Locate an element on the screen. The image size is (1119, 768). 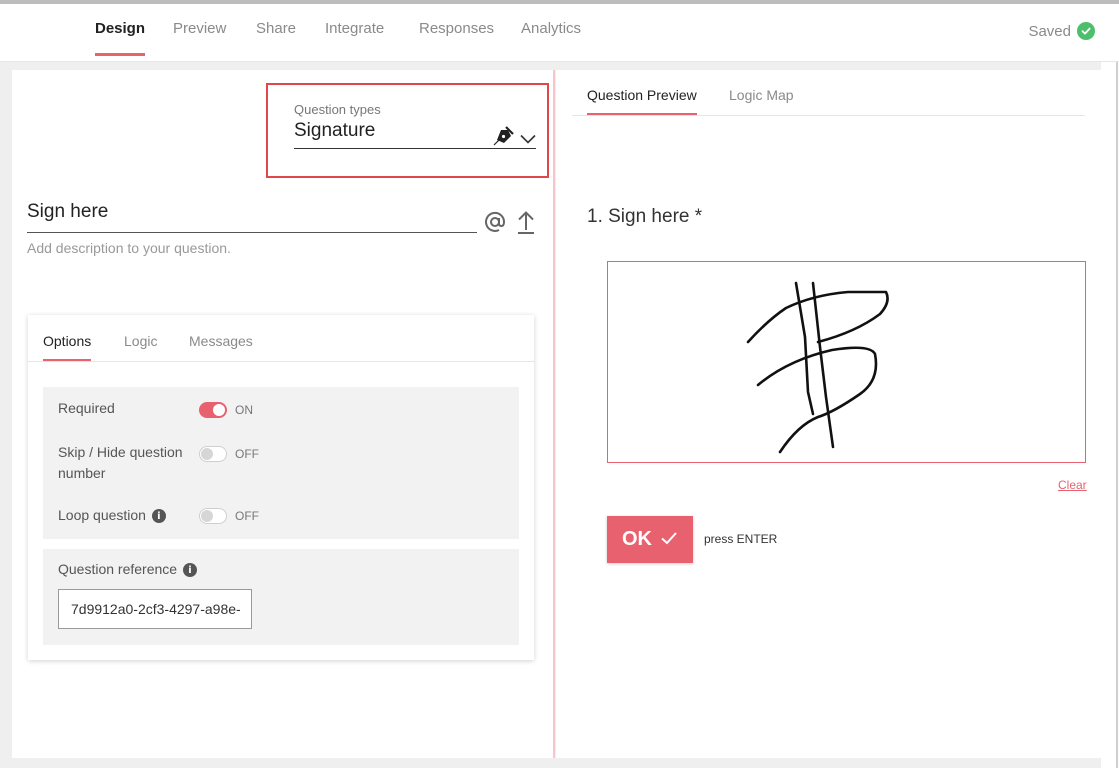
pen-nib-icon is located at coordinates (503, 139).